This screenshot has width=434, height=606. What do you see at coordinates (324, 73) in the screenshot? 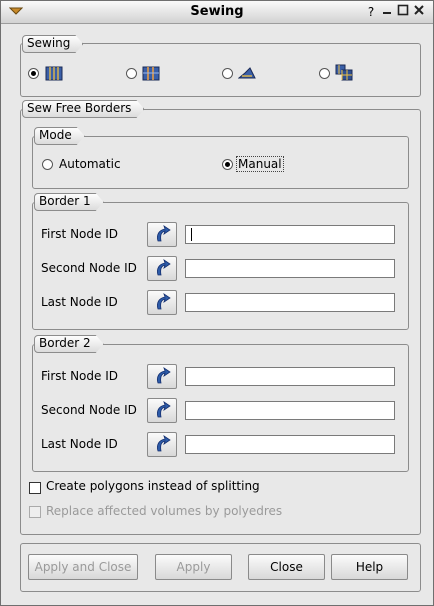
I see `sewing-mode-side-elements-radio` at bounding box center [324, 73].